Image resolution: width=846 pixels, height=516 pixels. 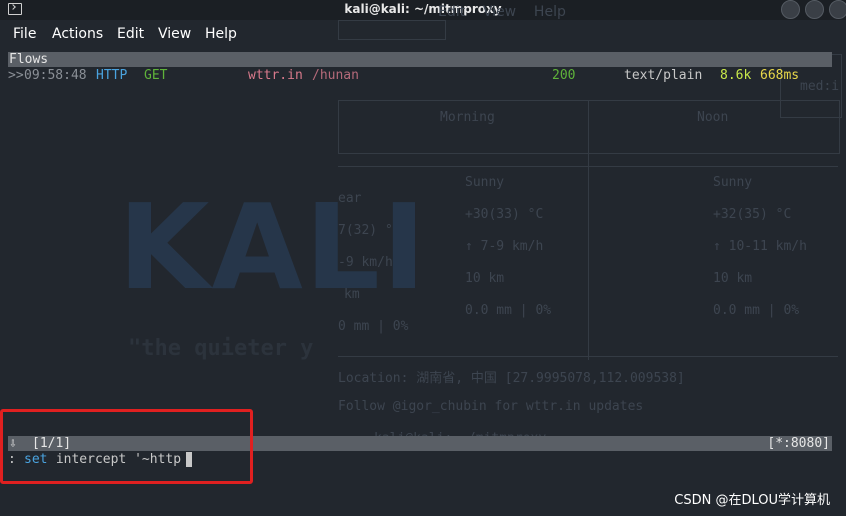 What do you see at coordinates (504, 214) in the screenshot?
I see `ghost-text: +30(33) °C` at bounding box center [504, 214].